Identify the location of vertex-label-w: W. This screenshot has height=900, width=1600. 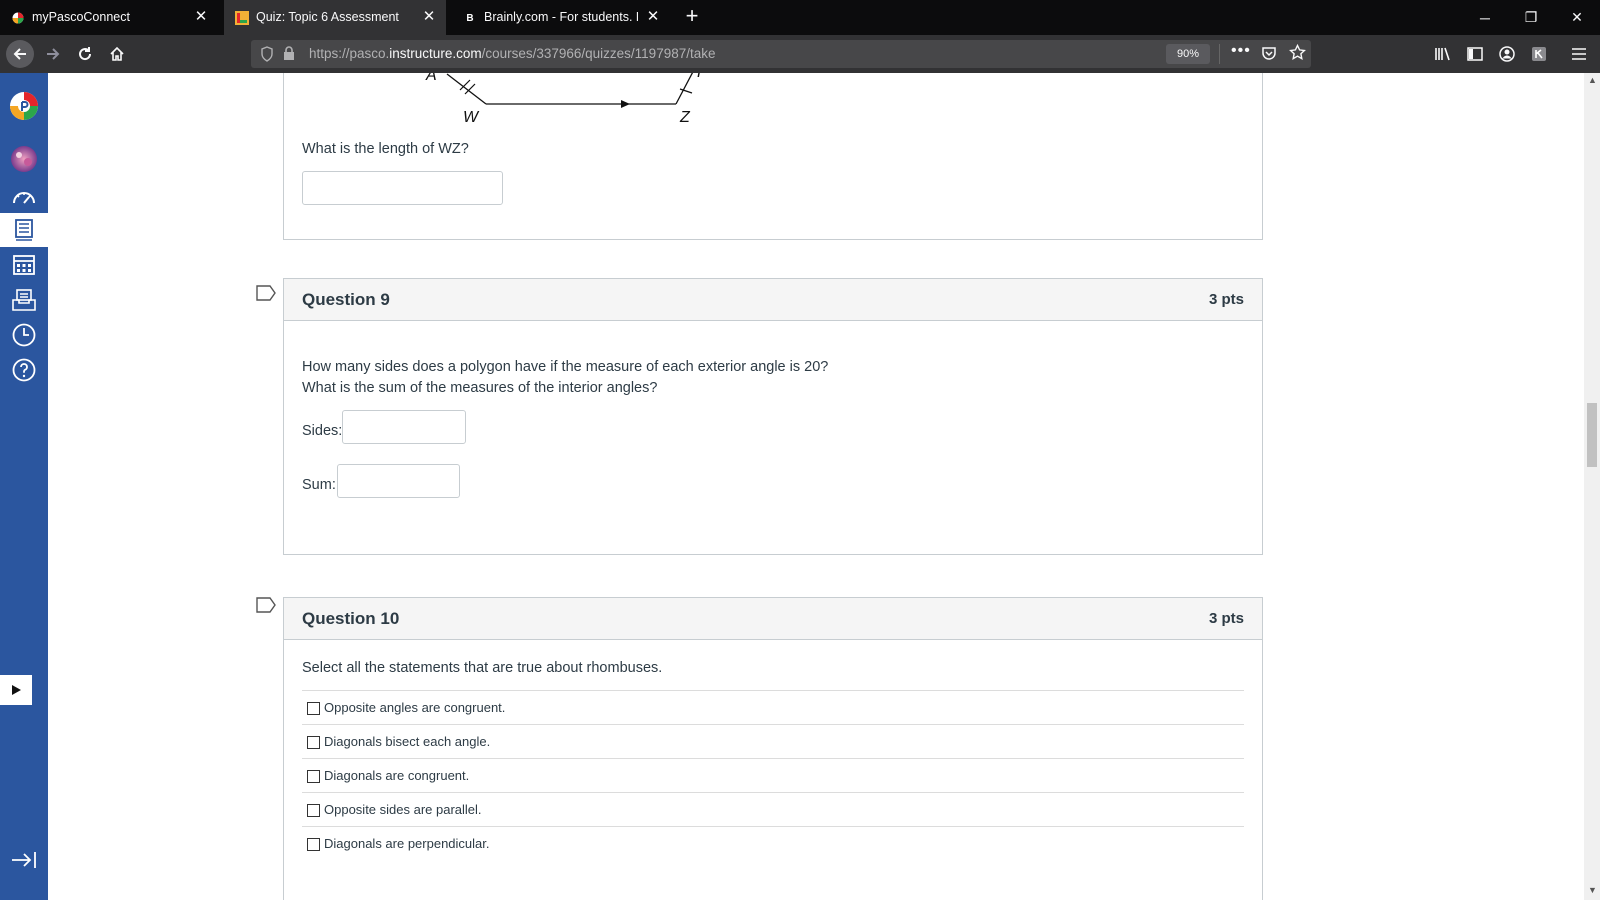
(471, 115).